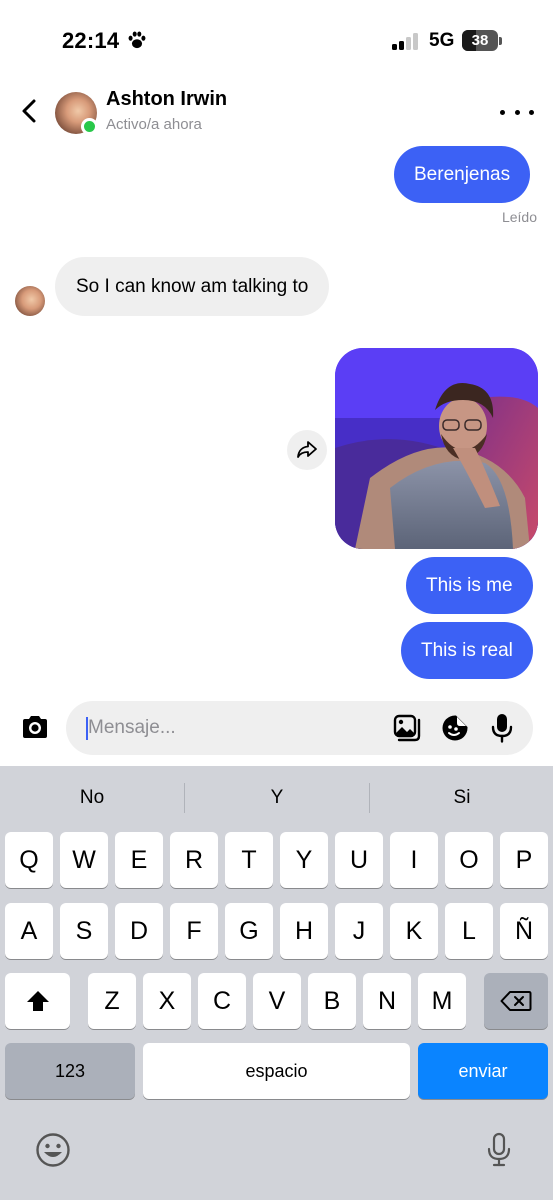 The image size is (553, 1200). I want to click on key-j: J, so click(359, 931).